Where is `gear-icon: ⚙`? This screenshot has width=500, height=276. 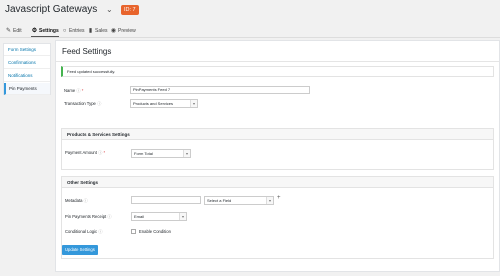
gear-icon: ⚙ is located at coordinates (34, 31).